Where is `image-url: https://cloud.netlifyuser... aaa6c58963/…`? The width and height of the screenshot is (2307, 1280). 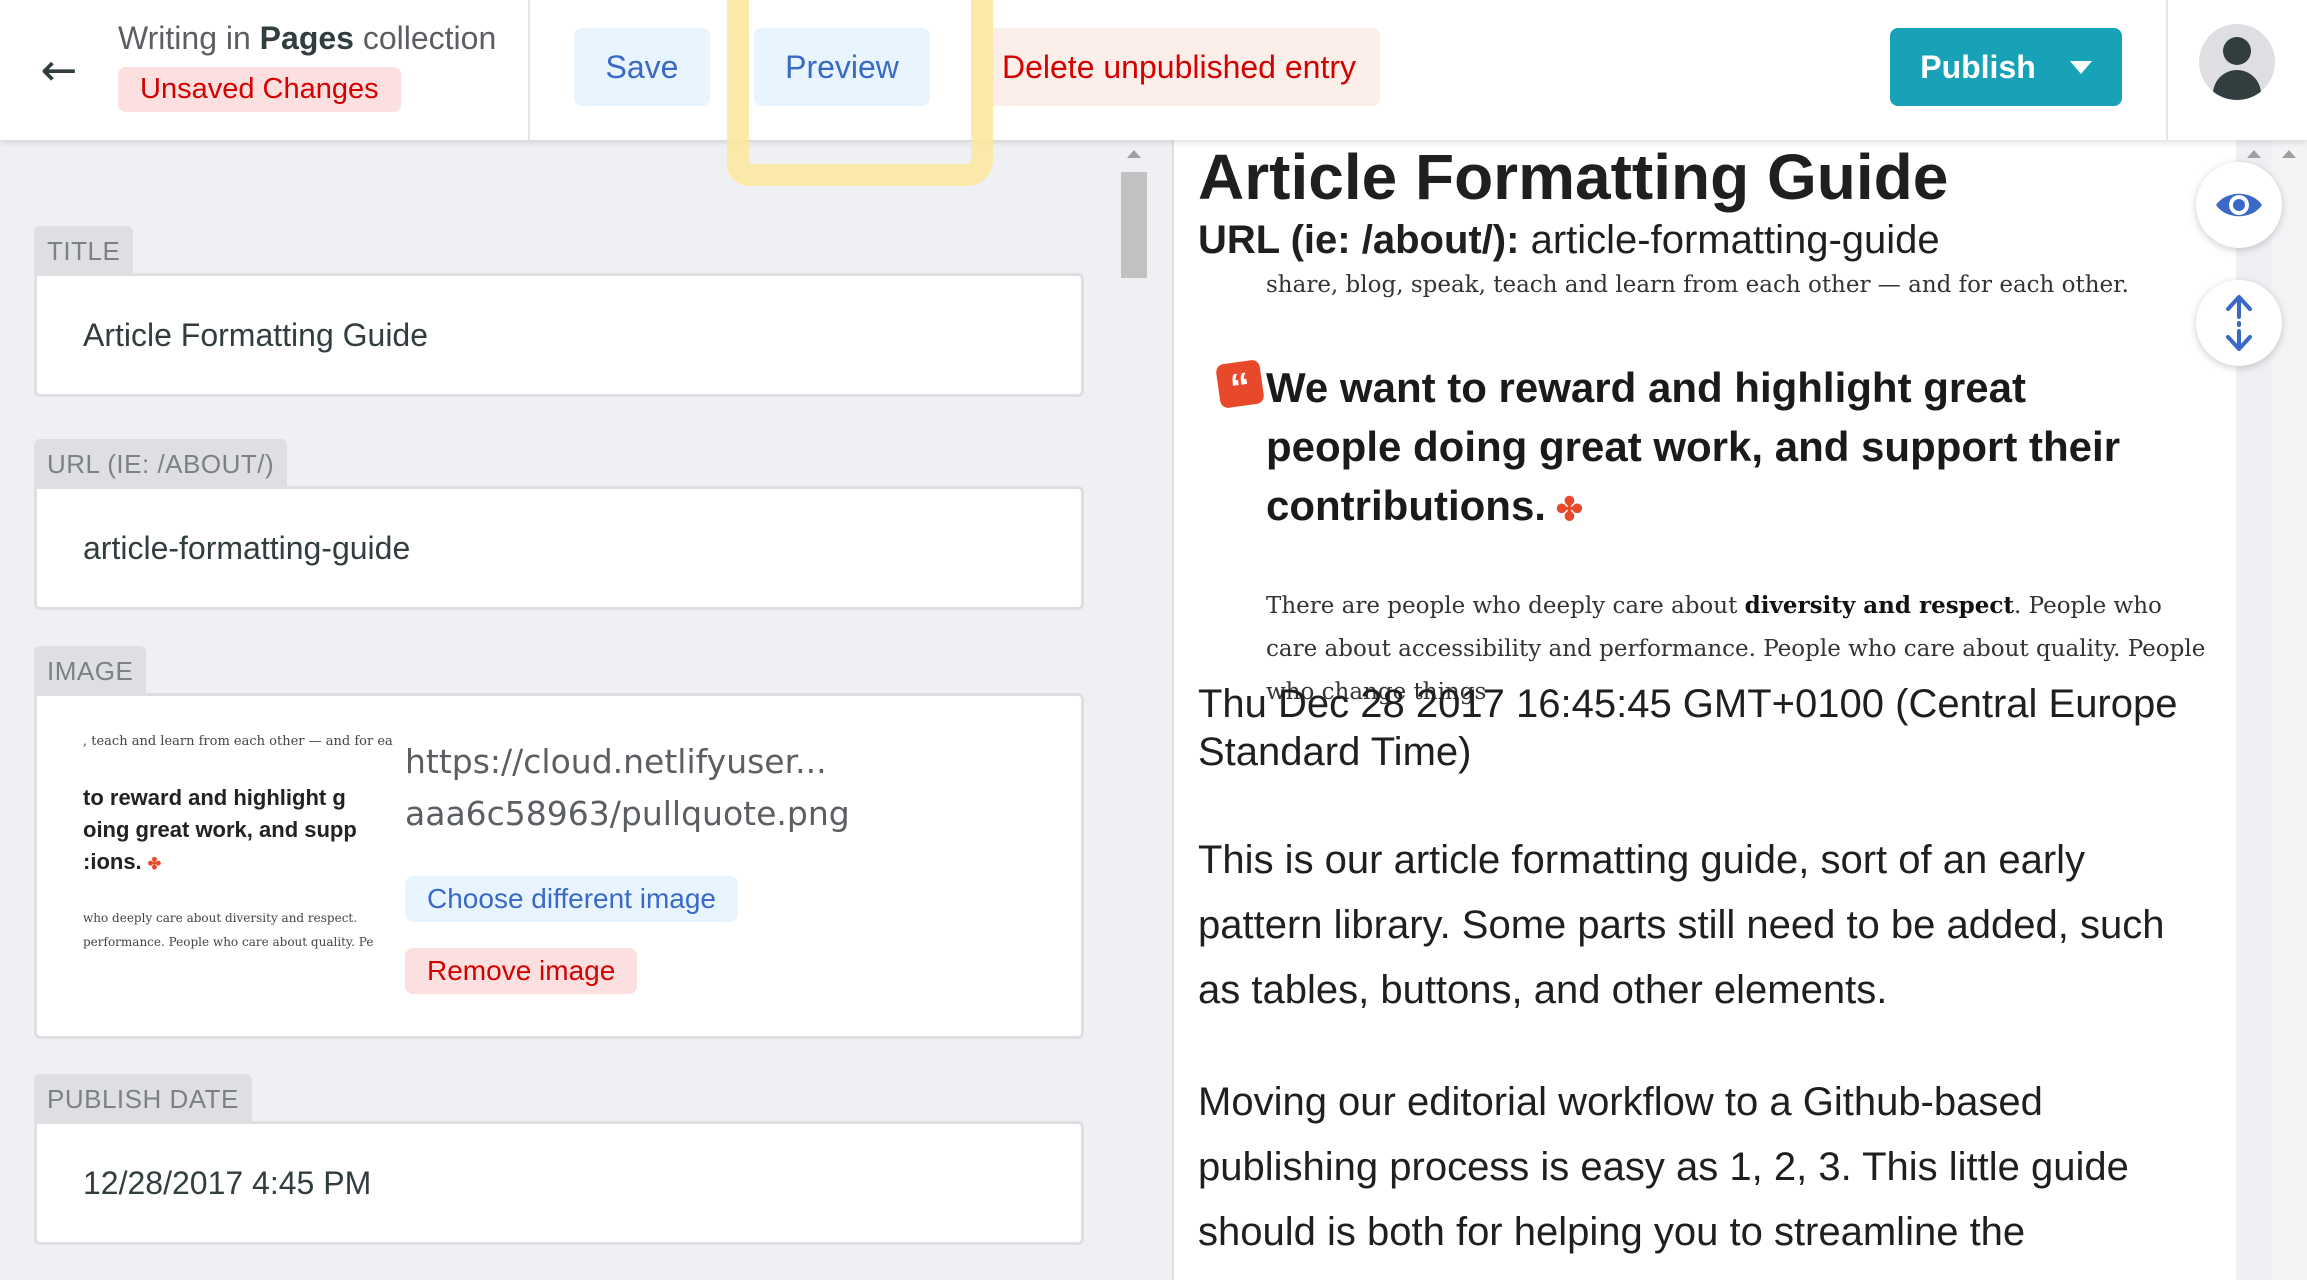
image-url: https://cloud.netlifyuser... aaa6c58963/… is located at coordinates (627, 787).